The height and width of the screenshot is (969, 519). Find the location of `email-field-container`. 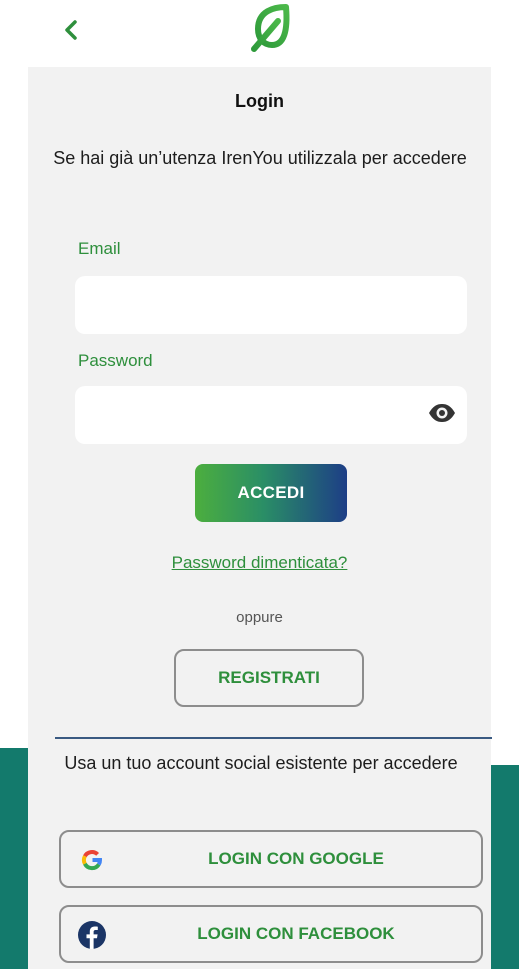

email-field-container is located at coordinates (271, 305).